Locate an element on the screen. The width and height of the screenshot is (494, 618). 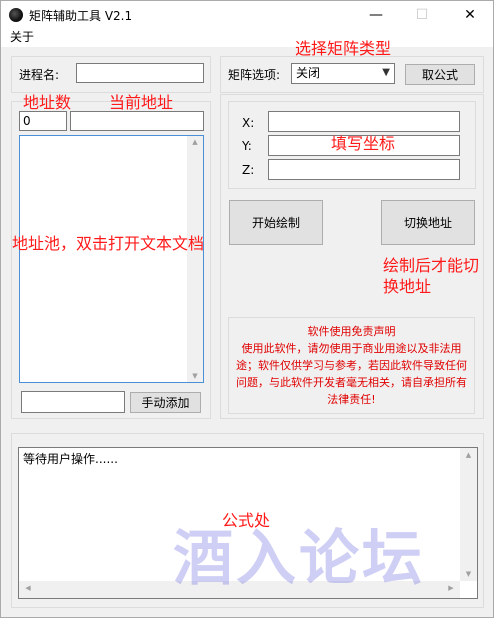
forum-watermark: 酒入论坛 is located at coordinates (299, 559).